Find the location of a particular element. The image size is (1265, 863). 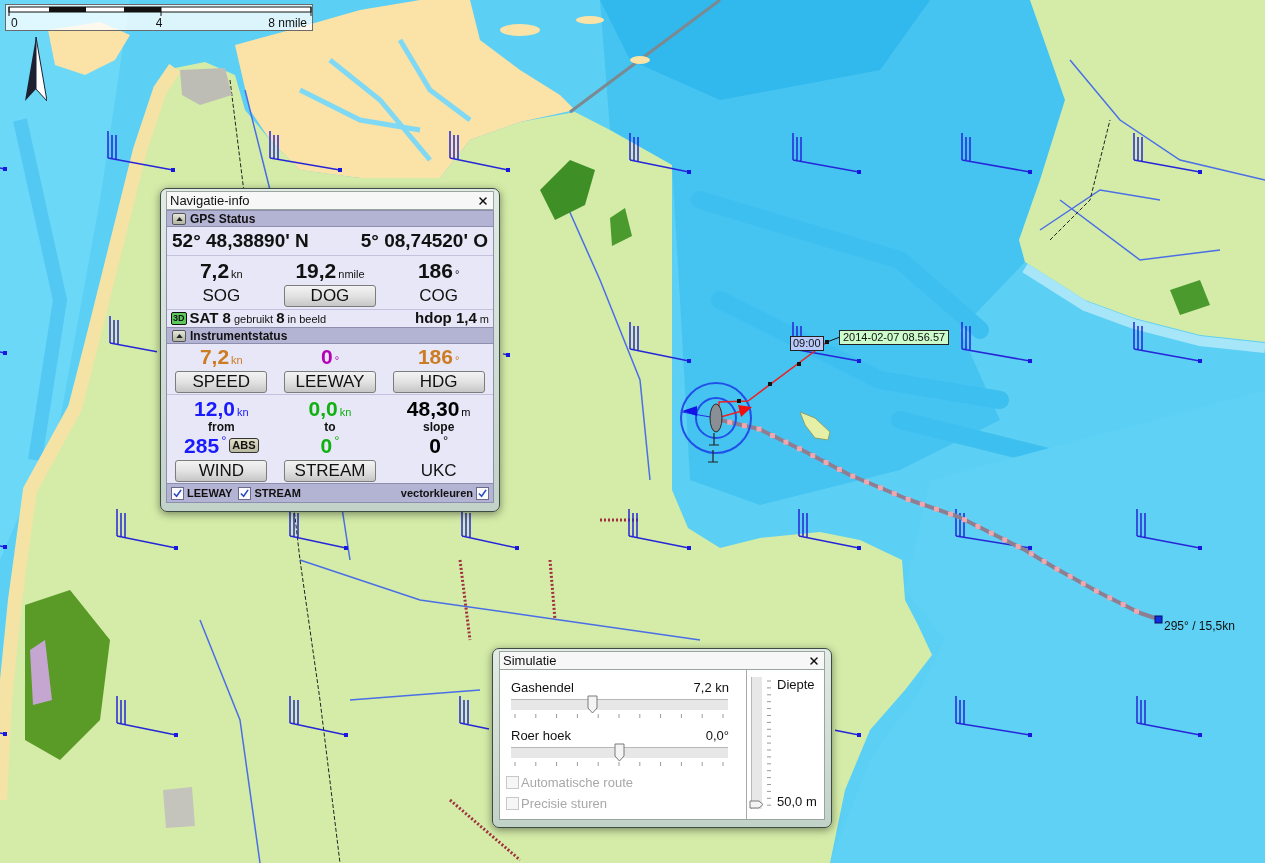

checkbox-label: STREAM is located at coordinates (277, 493).